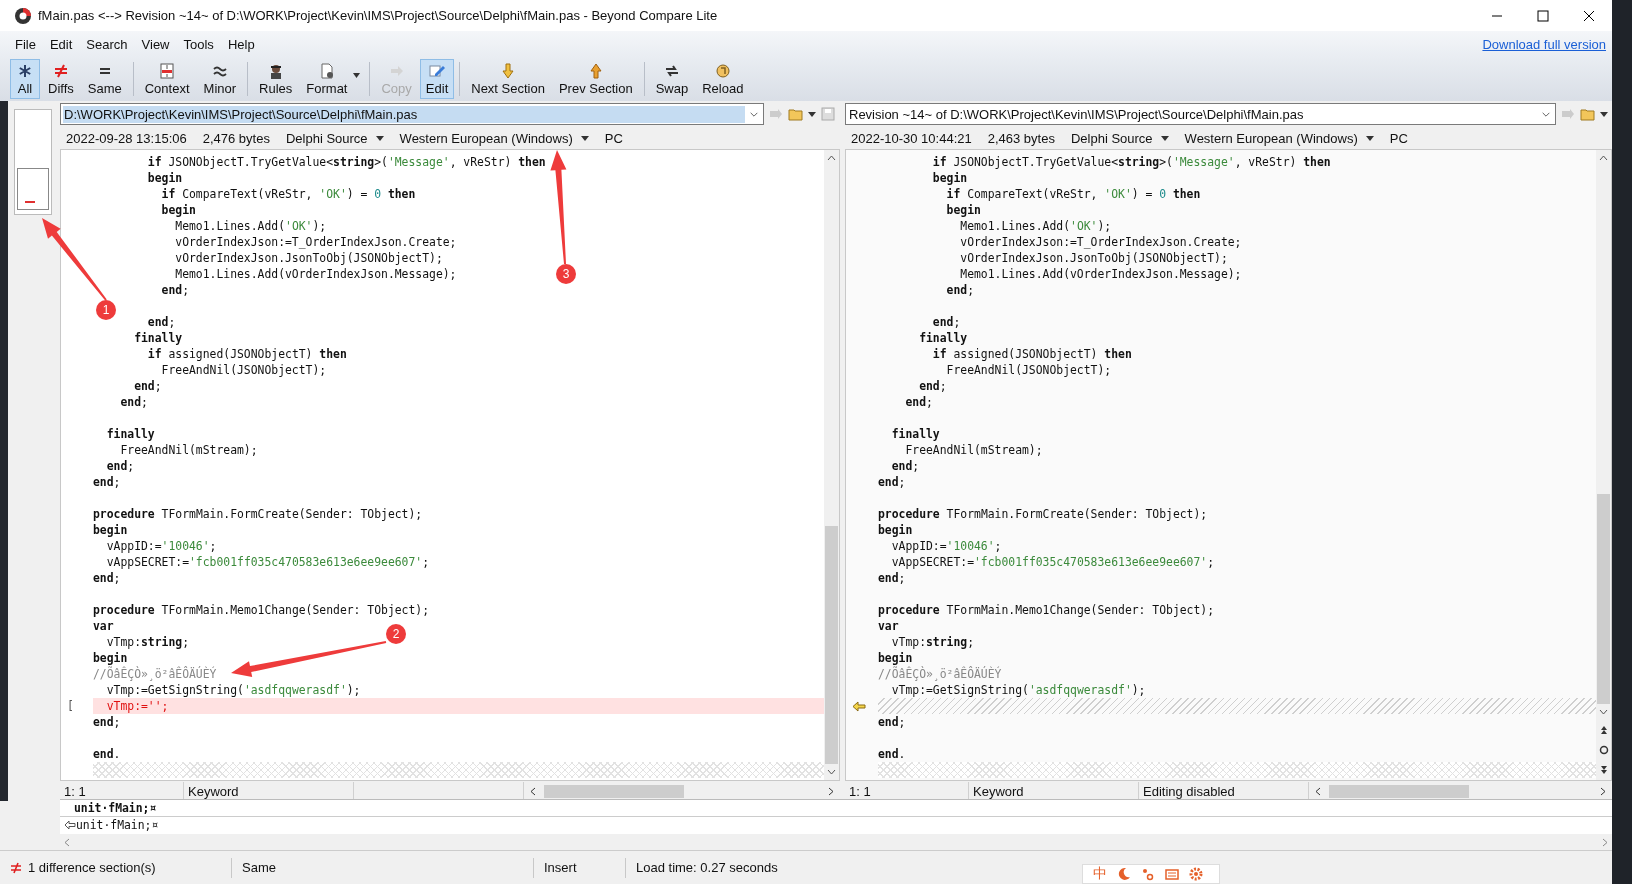 The height and width of the screenshot is (884, 1632). Describe the element at coordinates (723, 79) in the screenshot. I see `toolbar-button: Reload` at that location.